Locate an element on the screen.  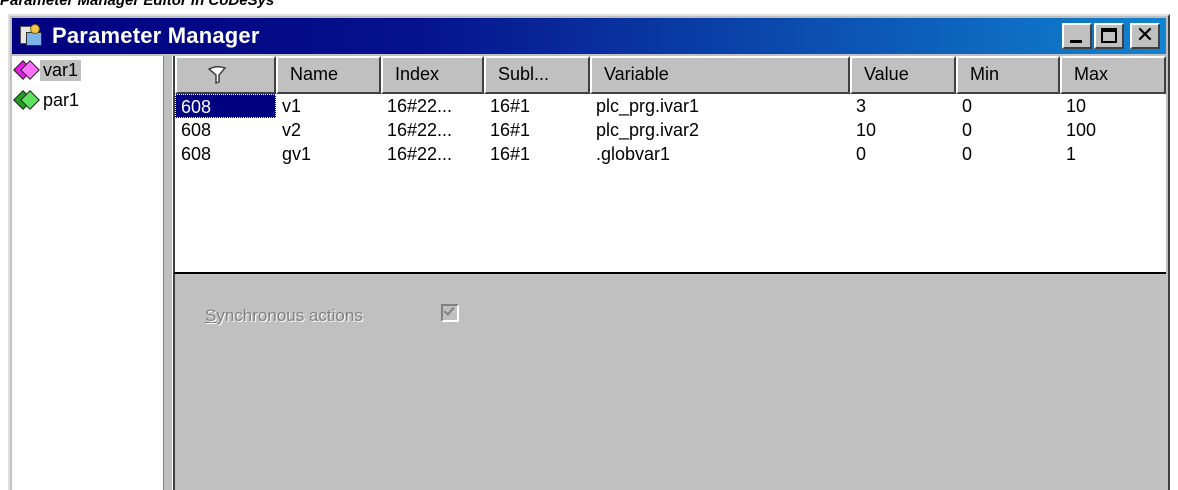
synchronous-actions-label: Synchronous actions is located at coordinates (284, 316).